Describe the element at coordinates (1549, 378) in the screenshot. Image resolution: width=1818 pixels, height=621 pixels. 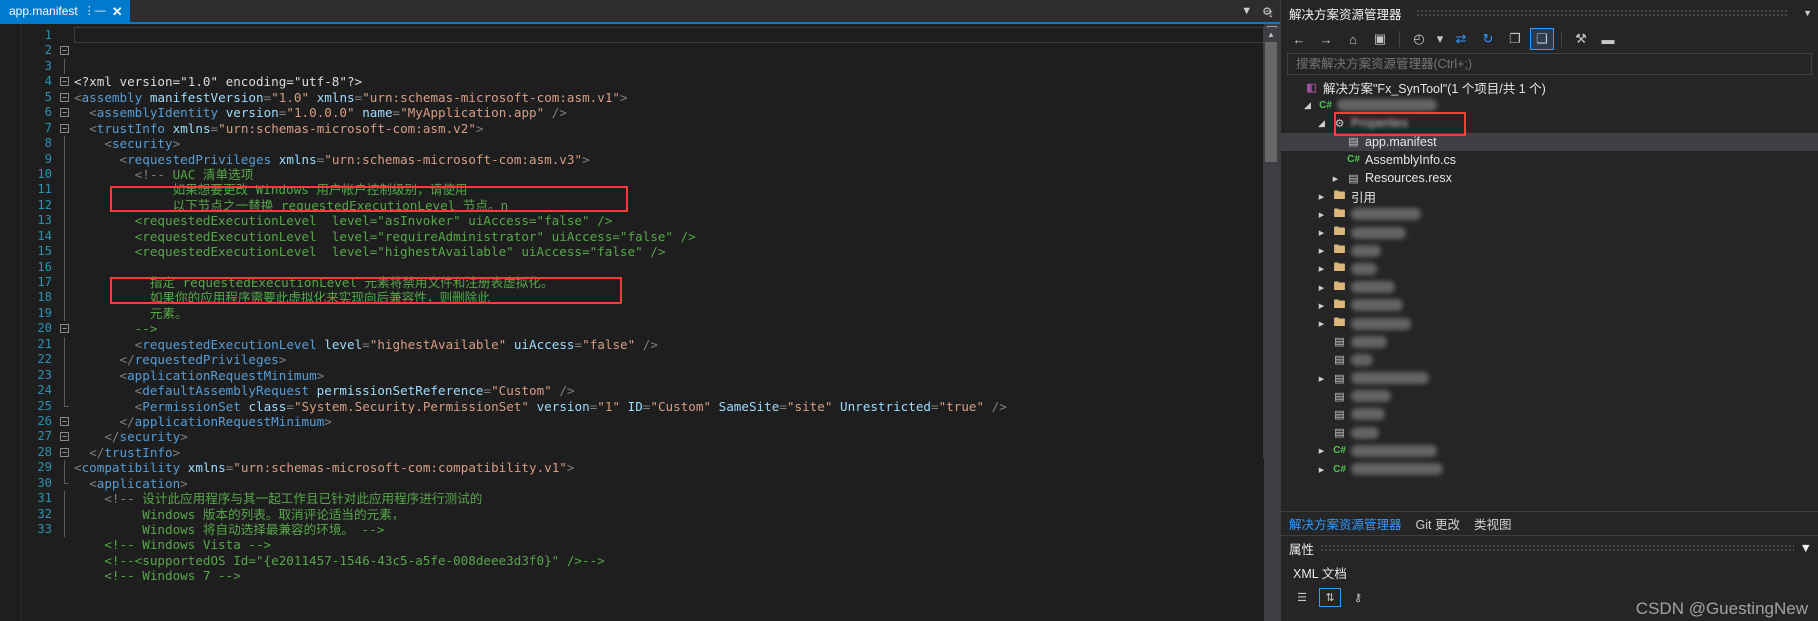
I see `file-node-10: ▤` at that location.